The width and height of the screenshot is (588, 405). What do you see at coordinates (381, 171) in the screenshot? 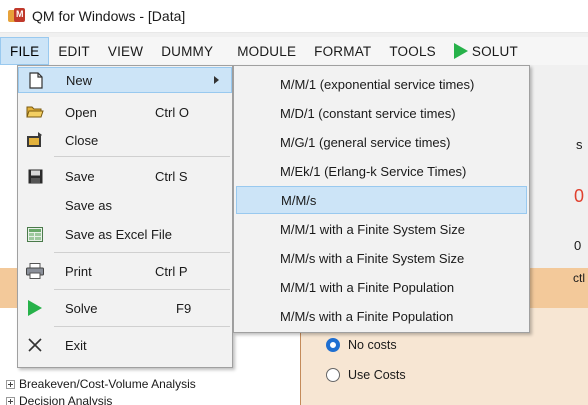
I see `submenu-mek1: M/Ek/1 (Erlang-k Service Times)` at bounding box center [381, 171].